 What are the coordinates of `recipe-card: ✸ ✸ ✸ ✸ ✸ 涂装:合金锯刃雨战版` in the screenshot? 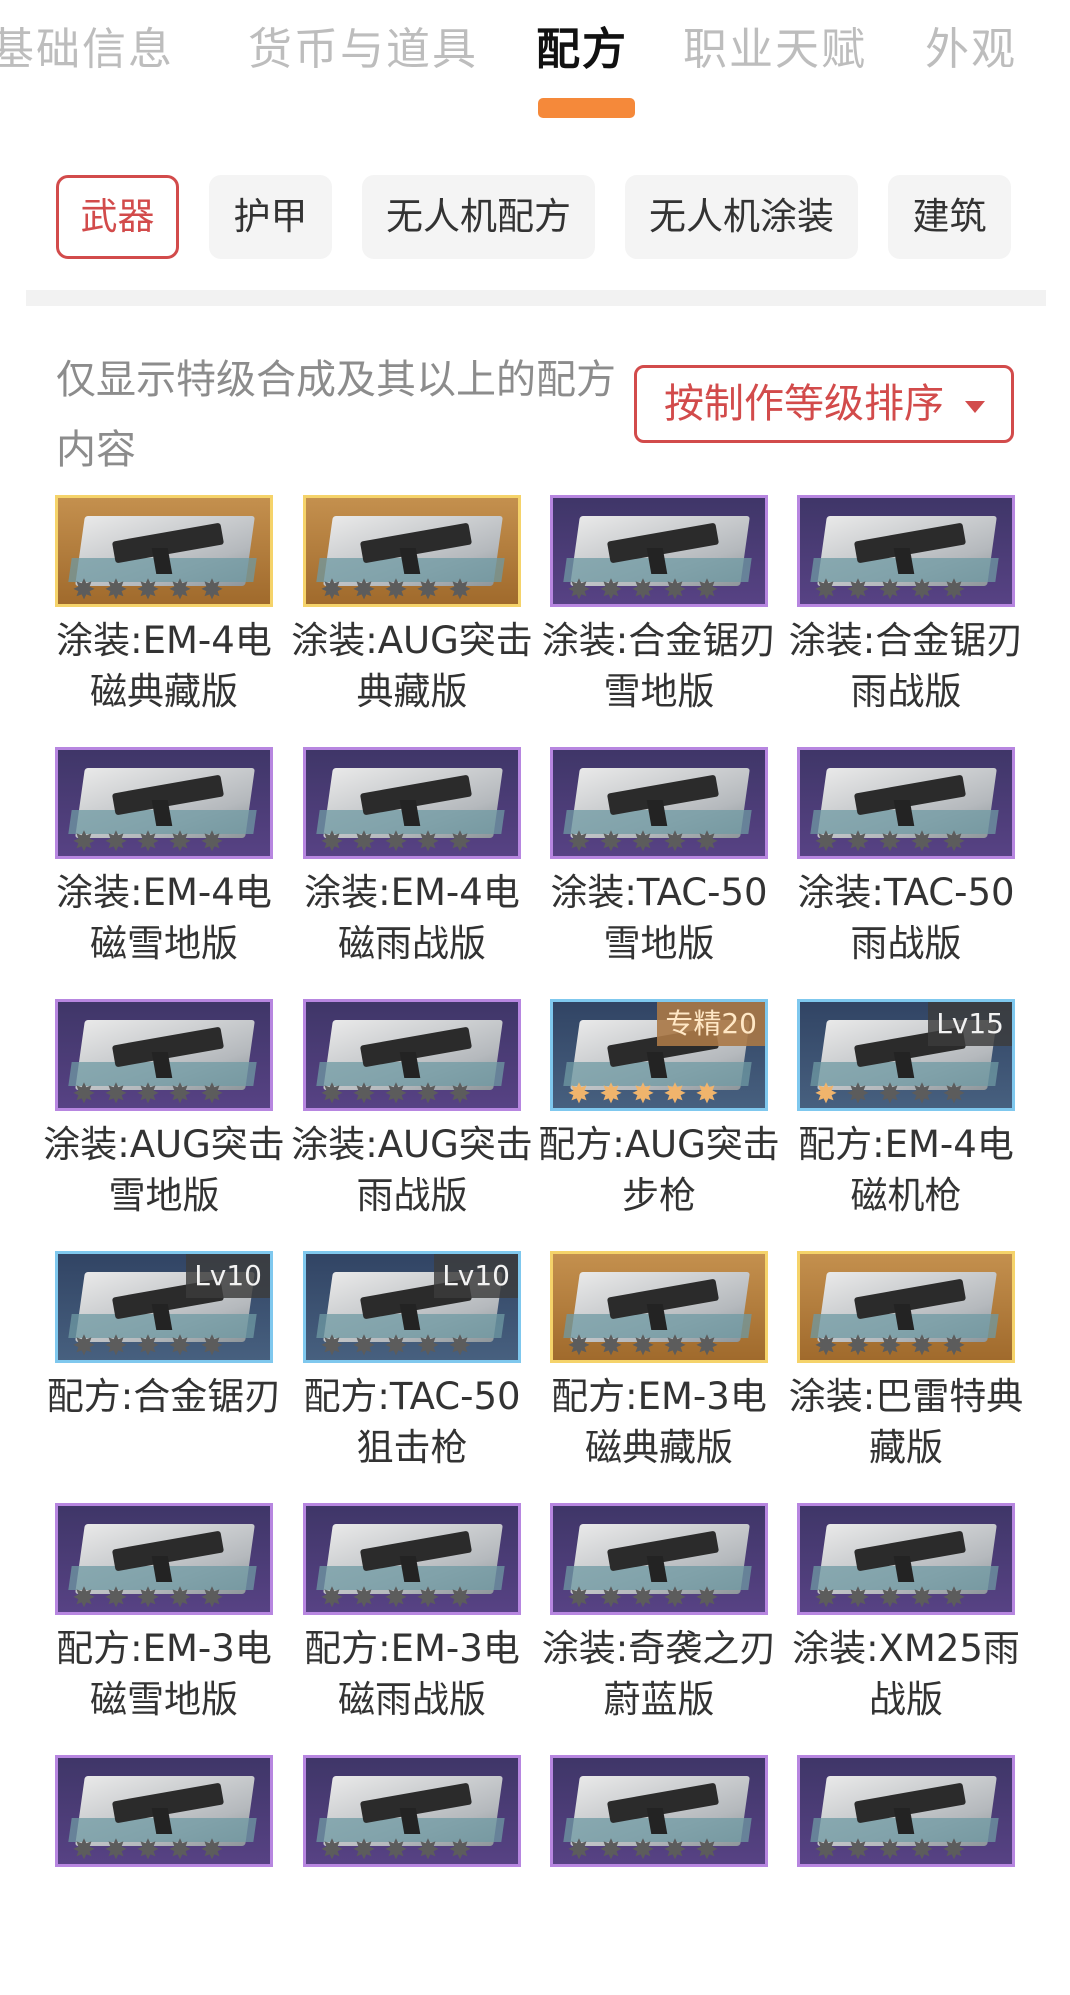 It's located at (906, 615).